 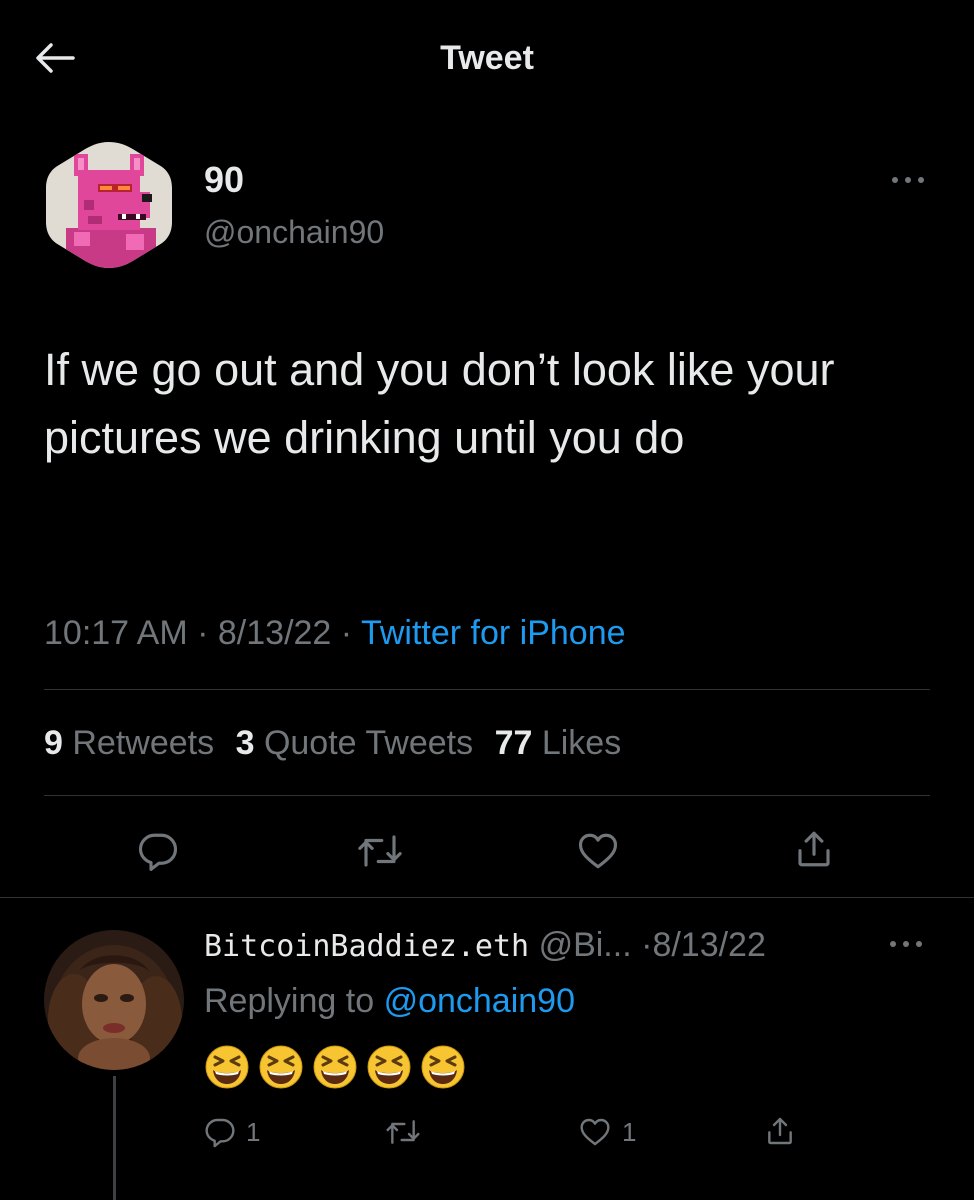 I want to click on retweets-stat: 9 Retweets, so click(x=129, y=743).